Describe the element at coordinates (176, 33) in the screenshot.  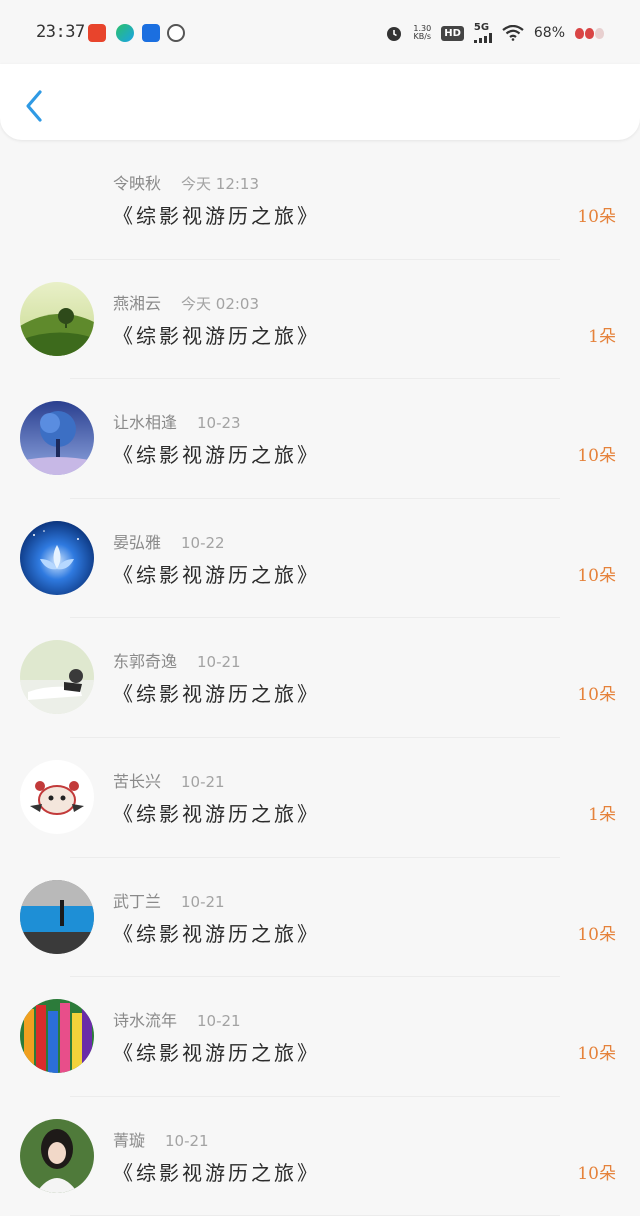
I see `sync-app-icon` at that location.